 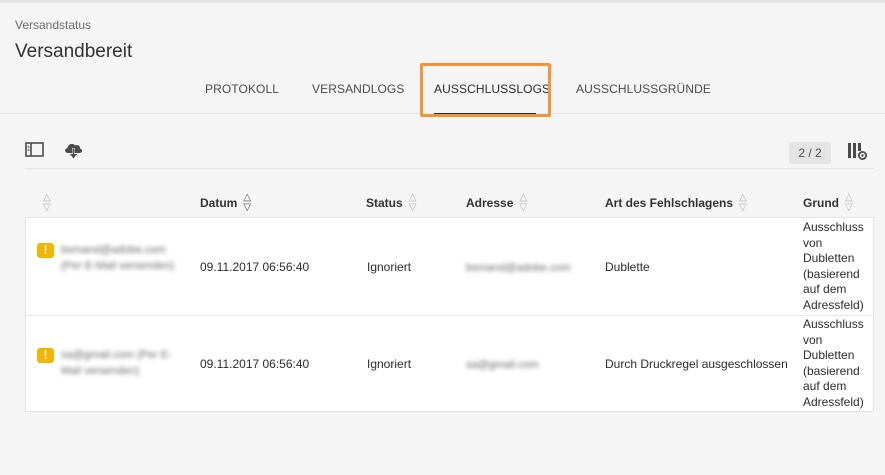 What do you see at coordinates (116, 363) in the screenshot?
I see `recipient-cell: sa@gmail.com (Per E-Mail versenden)` at bounding box center [116, 363].